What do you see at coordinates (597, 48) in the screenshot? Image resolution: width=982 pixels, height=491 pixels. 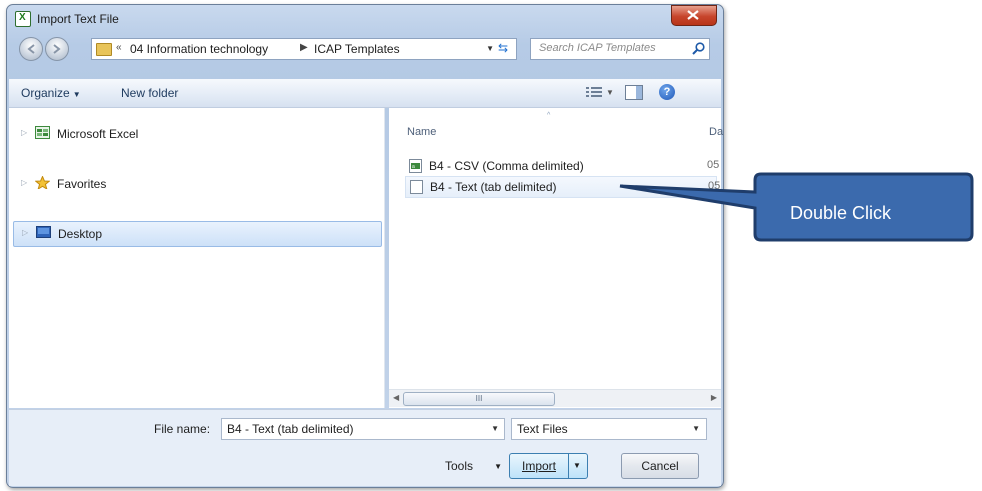 I see `search-placeholder: Search ICAP Templates` at bounding box center [597, 48].